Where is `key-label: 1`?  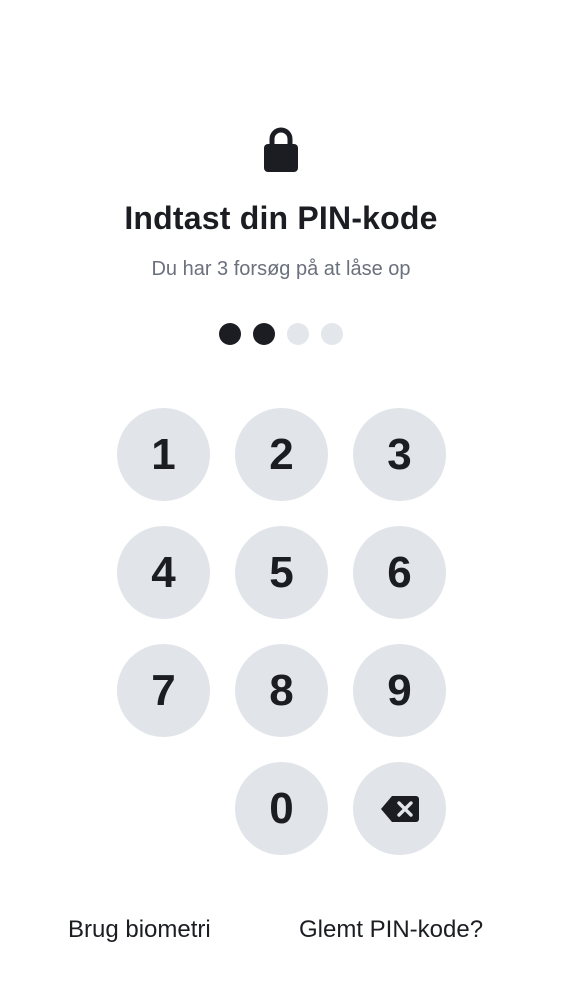 key-label: 1 is located at coordinates (163, 454).